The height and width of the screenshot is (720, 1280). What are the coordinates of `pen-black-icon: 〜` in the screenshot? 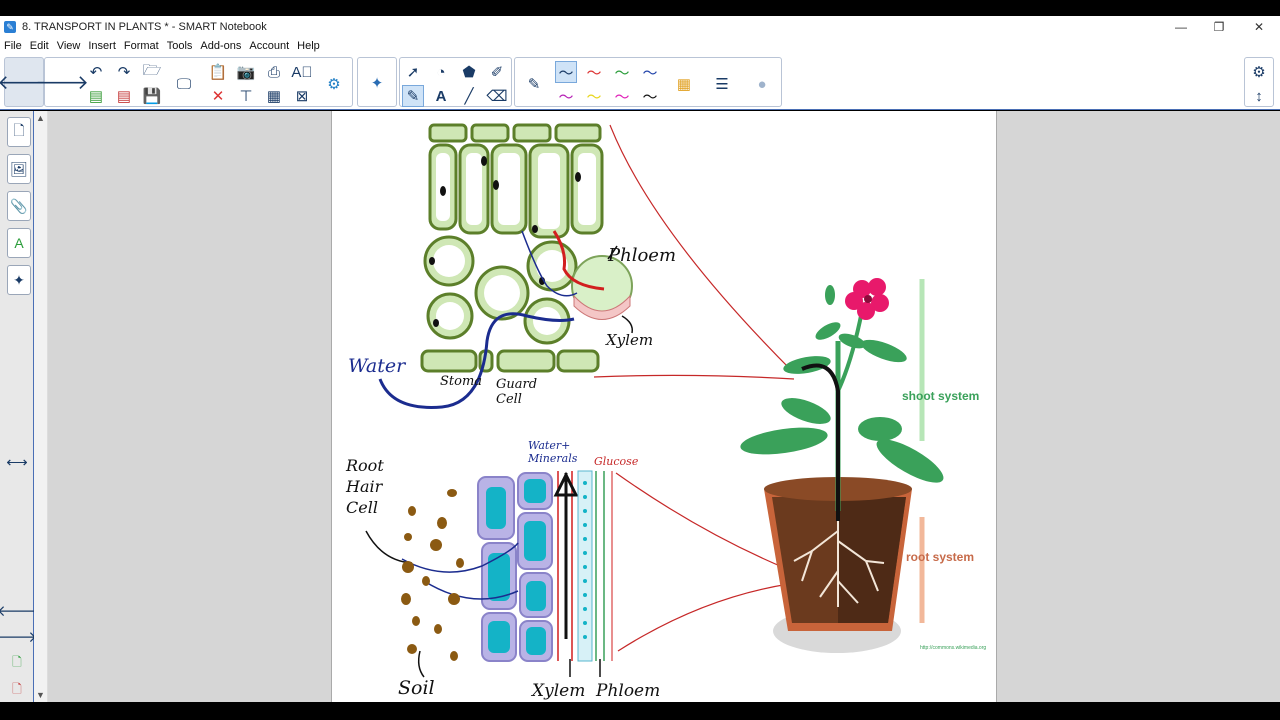 It's located at (650, 96).